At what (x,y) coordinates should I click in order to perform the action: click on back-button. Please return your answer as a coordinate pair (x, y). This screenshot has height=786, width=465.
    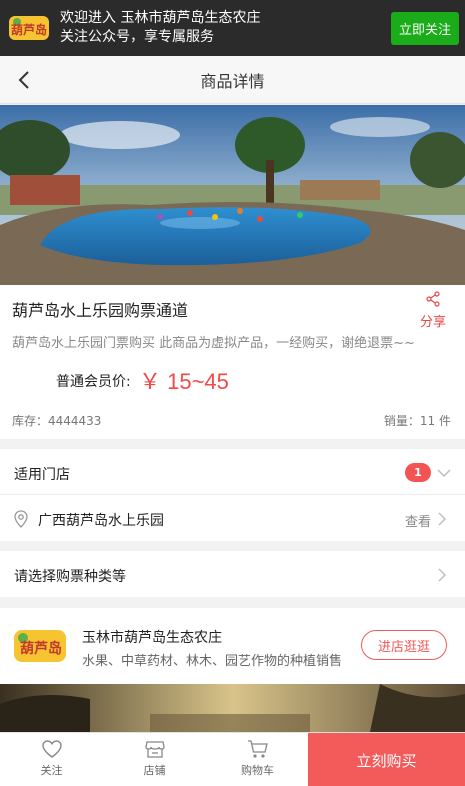
    Looking at the image, I should click on (24, 80).